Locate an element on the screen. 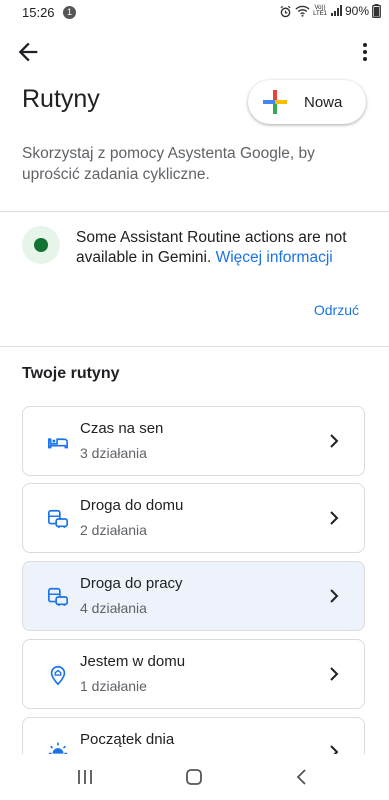  status-icons: Vo)) LTE1 90% is located at coordinates (330, 11).